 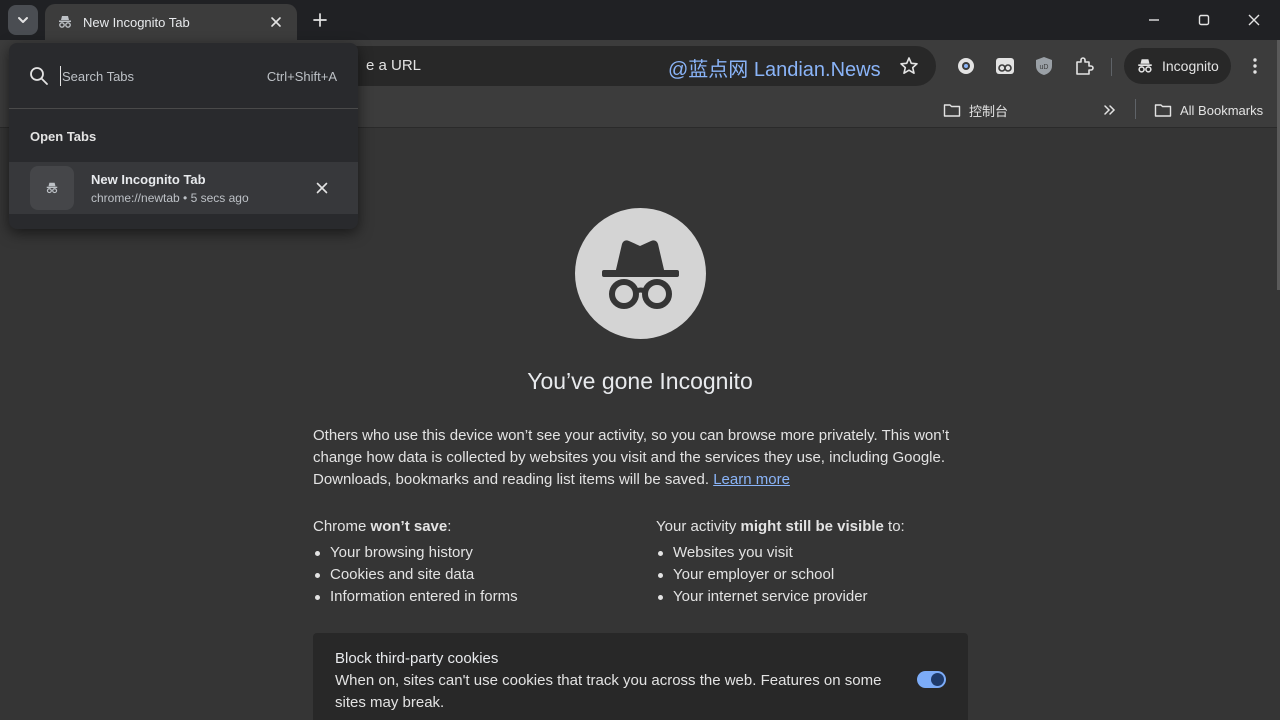 I want to click on incognito-profile-button: Incognito, so click(x=1177, y=66).